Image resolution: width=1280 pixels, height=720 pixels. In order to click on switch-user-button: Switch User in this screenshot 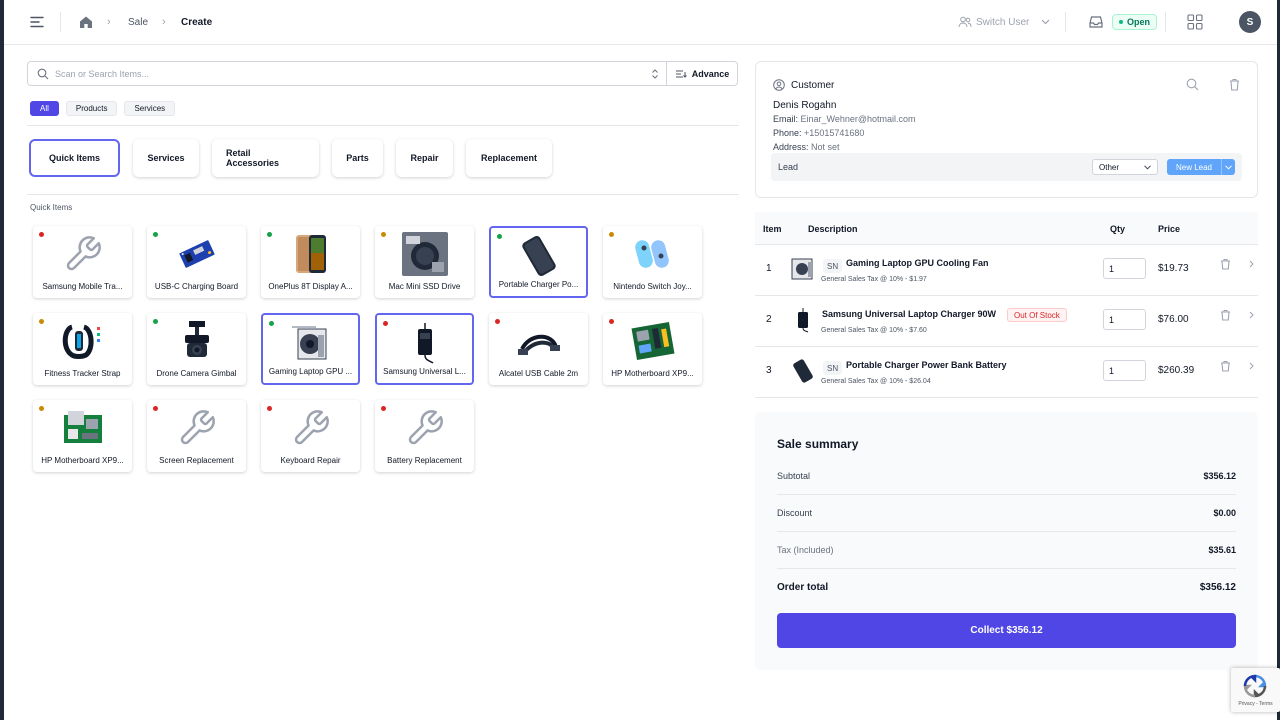, I will do `click(1004, 22)`.